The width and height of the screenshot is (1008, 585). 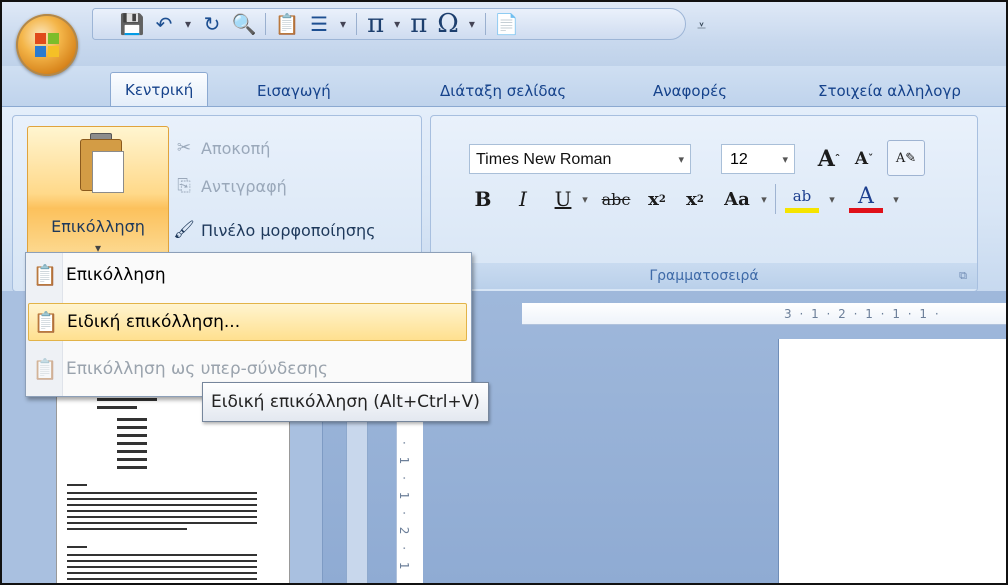 I want to click on change-case-dropdown-icon: ▾, so click(x=764, y=199).